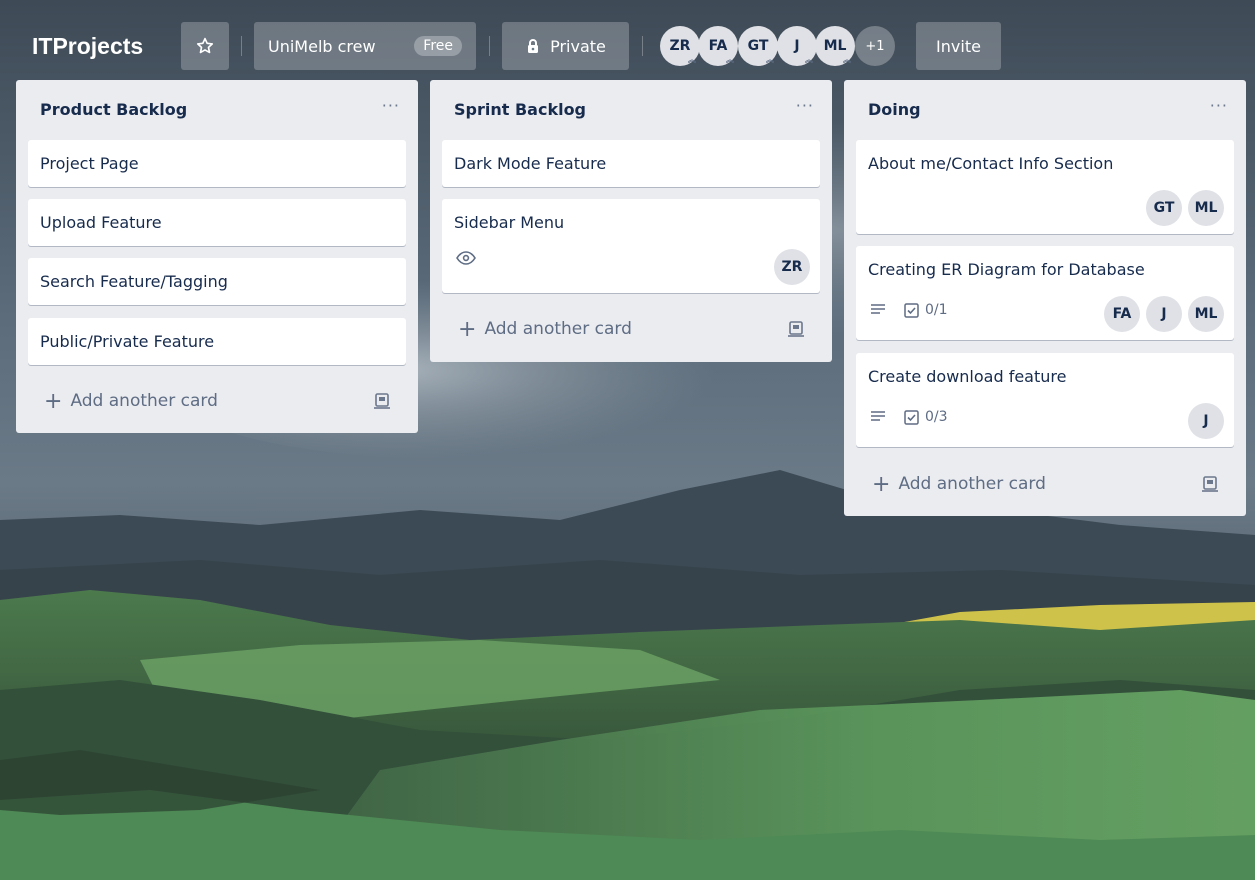 The width and height of the screenshot is (1255, 880). Describe the element at coordinates (509, 222) in the screenshot. I see `card-title: Sidebar Menu` at that location.